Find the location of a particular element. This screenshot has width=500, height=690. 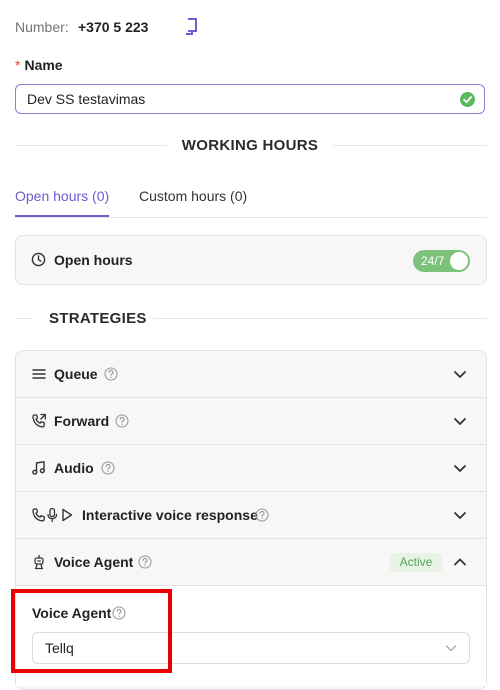

phone-forward-icon is located at coordinates (39, 420).